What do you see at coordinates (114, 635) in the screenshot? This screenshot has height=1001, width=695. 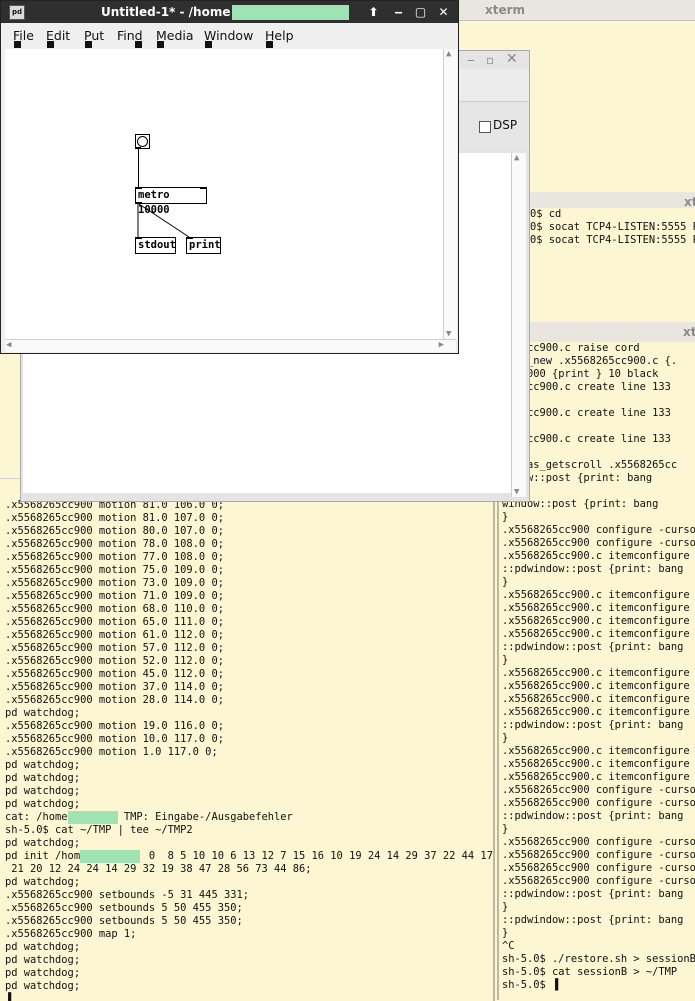 I see `terminal-line: .x5568265cc900 motion 61.0 112.0 0;` at bounding box center [114, 635].